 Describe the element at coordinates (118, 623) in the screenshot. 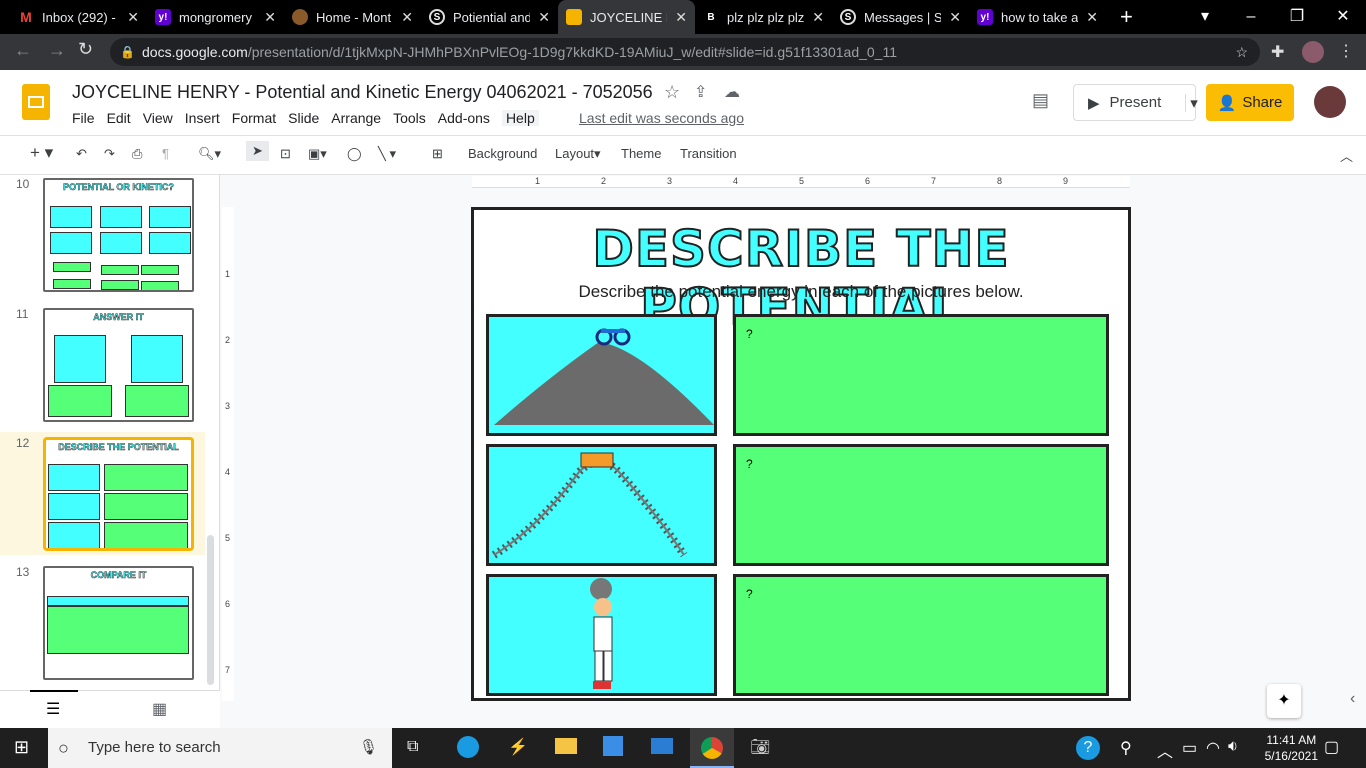

I see `slide-thumbnail: COMPARE IT` at that location.